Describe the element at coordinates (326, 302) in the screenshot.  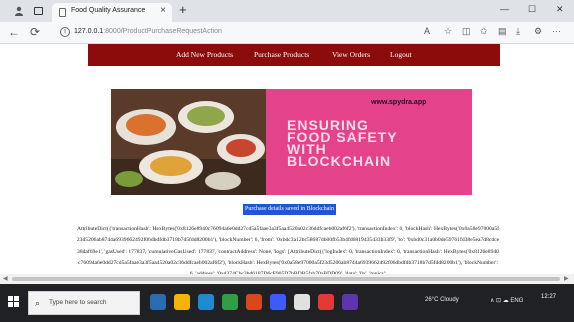
I see `media-icon` at that location.